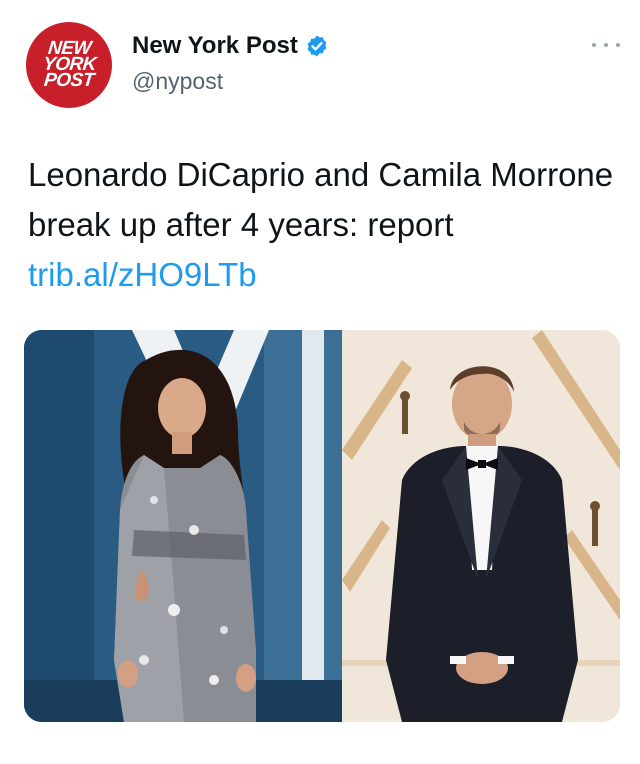 The height and width of the screenshot is (764, 640). Describe the element at coordinates (177, 81) in the screenshot. I see `account-handle: @nypost` at that location.